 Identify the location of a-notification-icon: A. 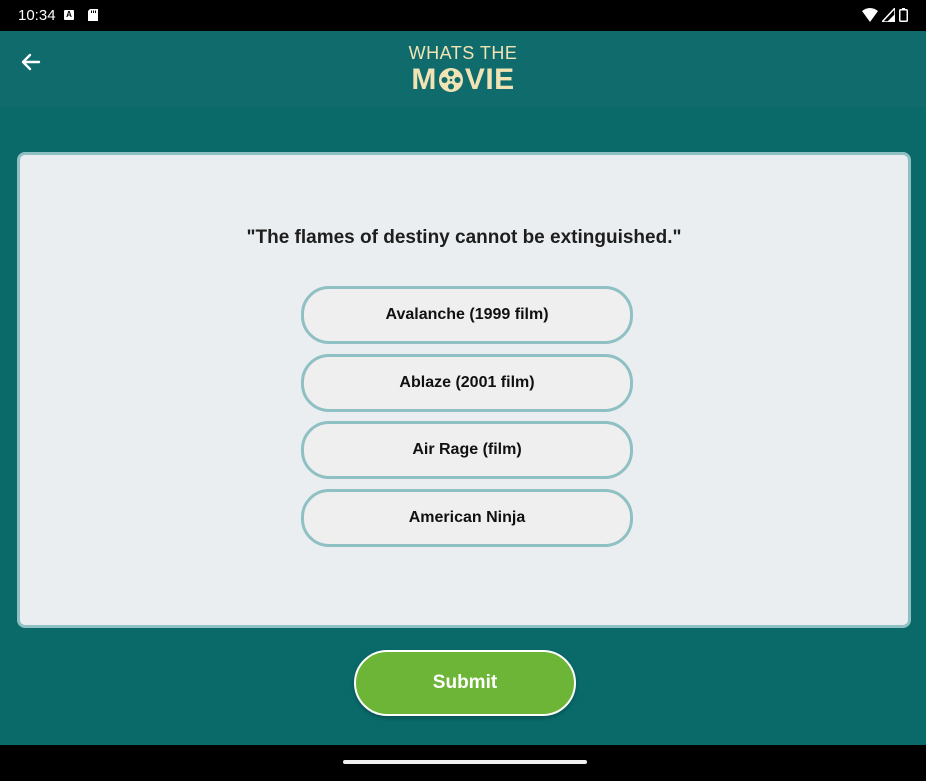
(69, 15).